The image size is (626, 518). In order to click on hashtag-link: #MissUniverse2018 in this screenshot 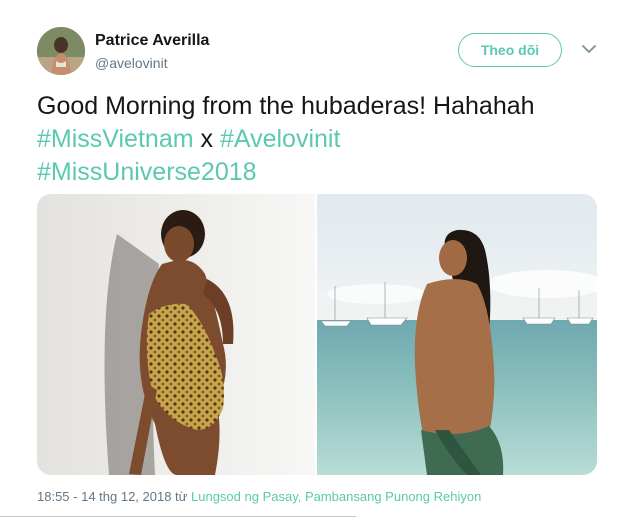, I will do `click(147, 172)`.